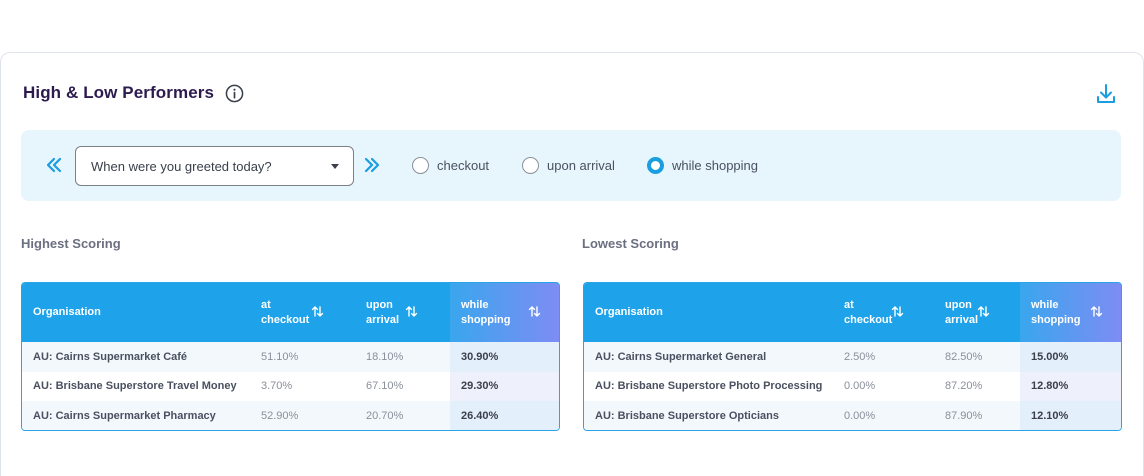 This screenshot has width=1144, height=476. I want to click on highest-scoring-label: Highest Scoring, so click(71, 243).